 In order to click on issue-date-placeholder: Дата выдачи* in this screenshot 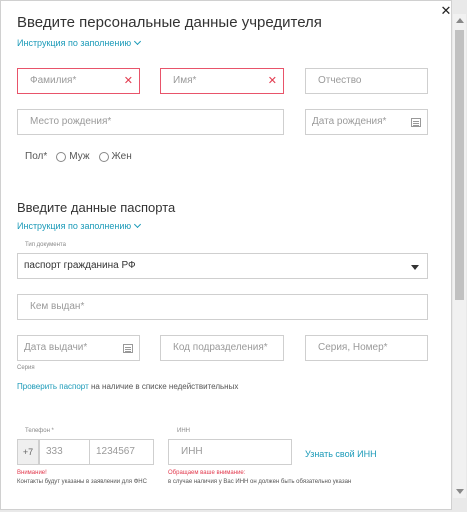, I will do `click(56, 347)`.